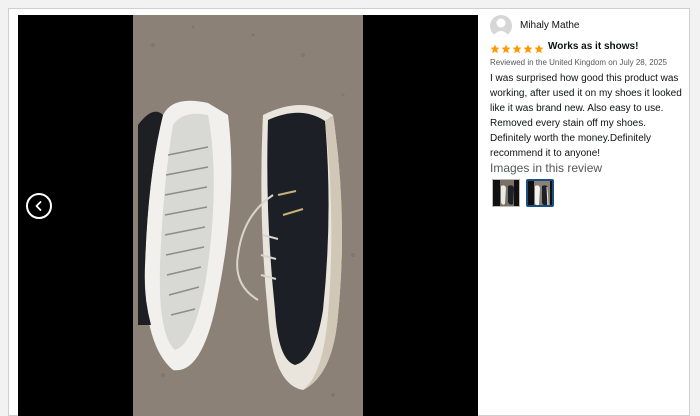  I want to click on default-avatar-icon, so click(501, 27).